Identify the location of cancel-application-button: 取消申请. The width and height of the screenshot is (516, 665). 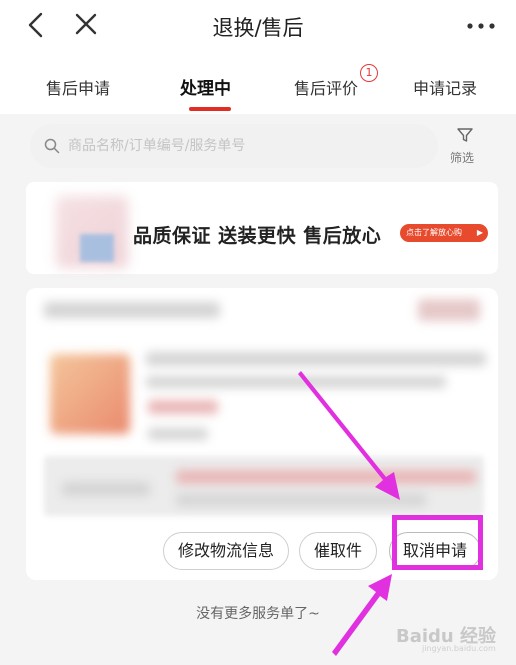
(435, 551).